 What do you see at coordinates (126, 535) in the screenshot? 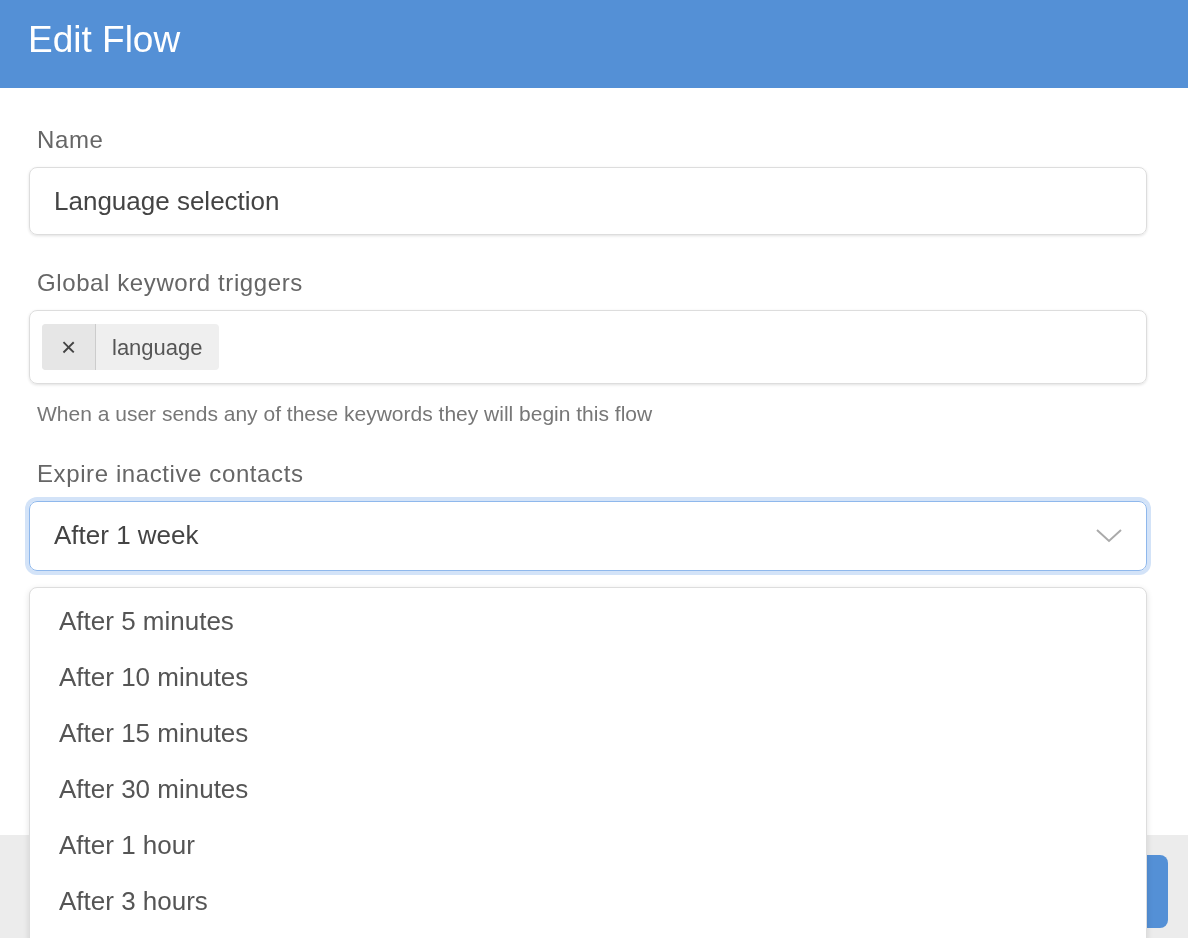
I see `select-value: After 1 week` at bounding box center [126, 535].